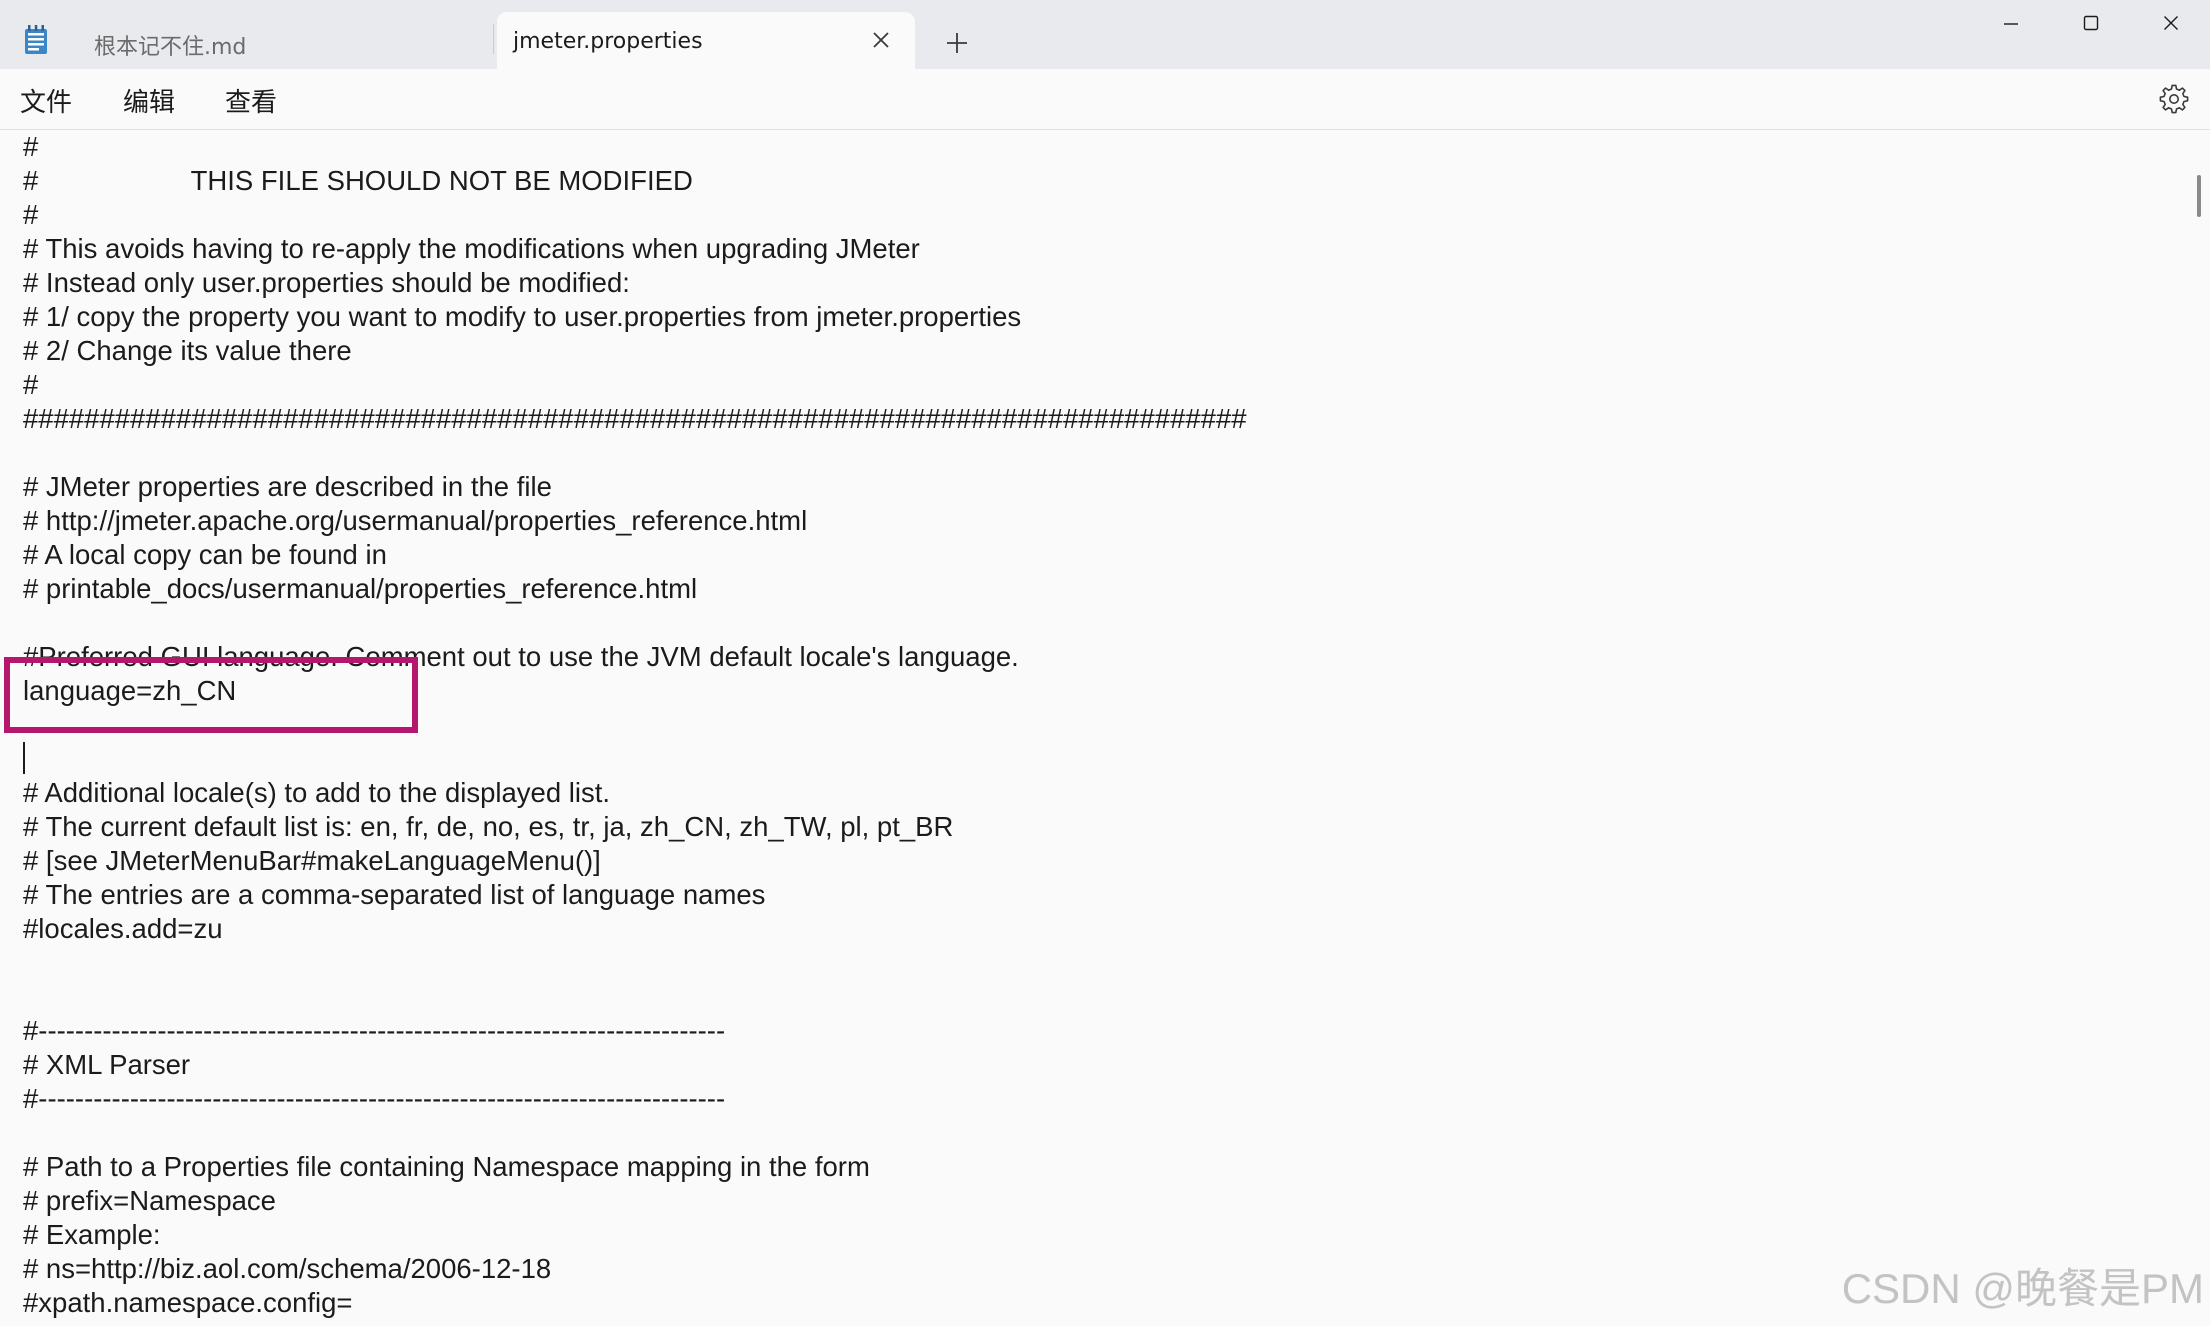 This screenshot has height=1326, width=2210. I want to click on notepad-icon, so click(36, 39).